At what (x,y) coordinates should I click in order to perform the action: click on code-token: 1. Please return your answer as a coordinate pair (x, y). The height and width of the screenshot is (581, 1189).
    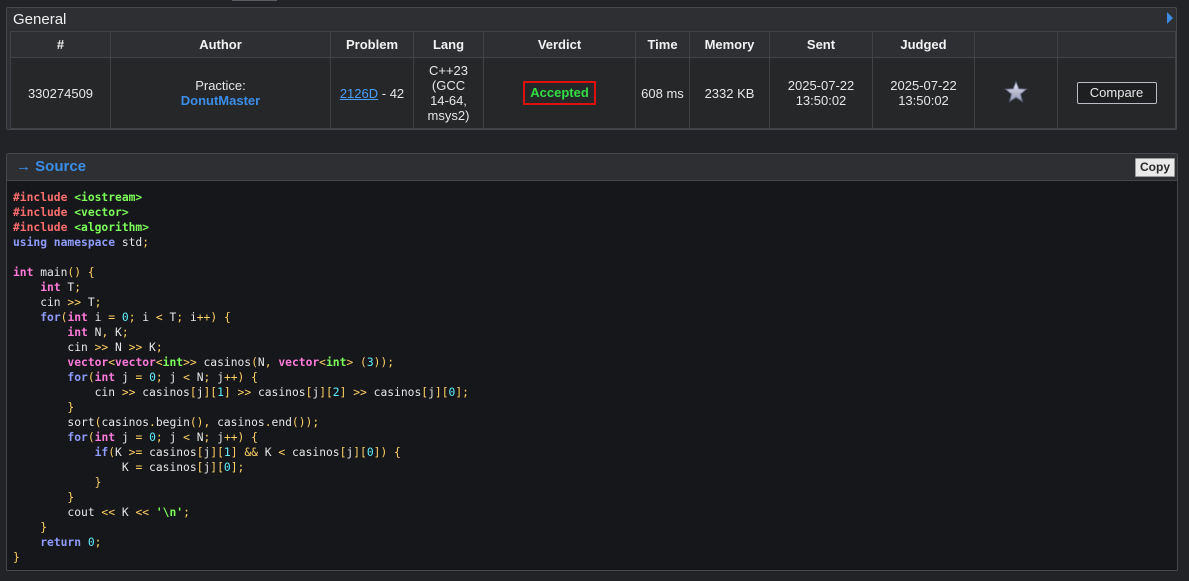
    Looking at the image, I should click on (227, 452).